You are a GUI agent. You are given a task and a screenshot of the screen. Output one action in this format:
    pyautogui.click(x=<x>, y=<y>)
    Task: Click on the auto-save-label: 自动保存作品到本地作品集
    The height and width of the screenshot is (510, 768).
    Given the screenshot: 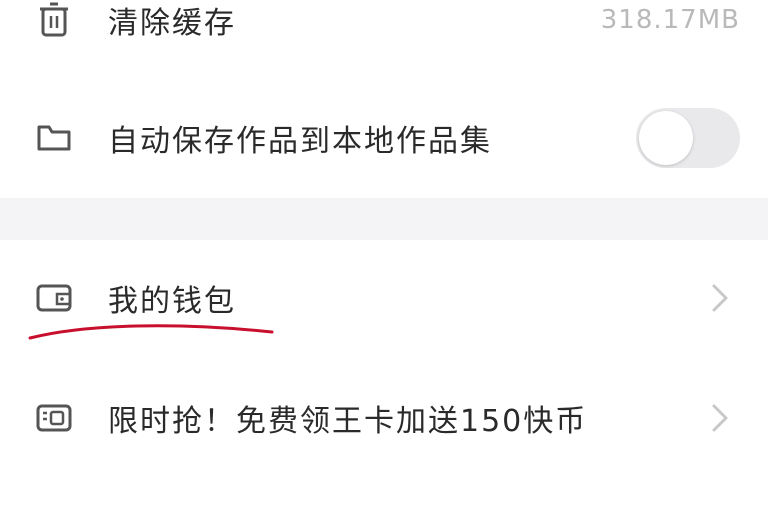 What is the action you would take?
    pyautogui.click(x=300, y=141)
    